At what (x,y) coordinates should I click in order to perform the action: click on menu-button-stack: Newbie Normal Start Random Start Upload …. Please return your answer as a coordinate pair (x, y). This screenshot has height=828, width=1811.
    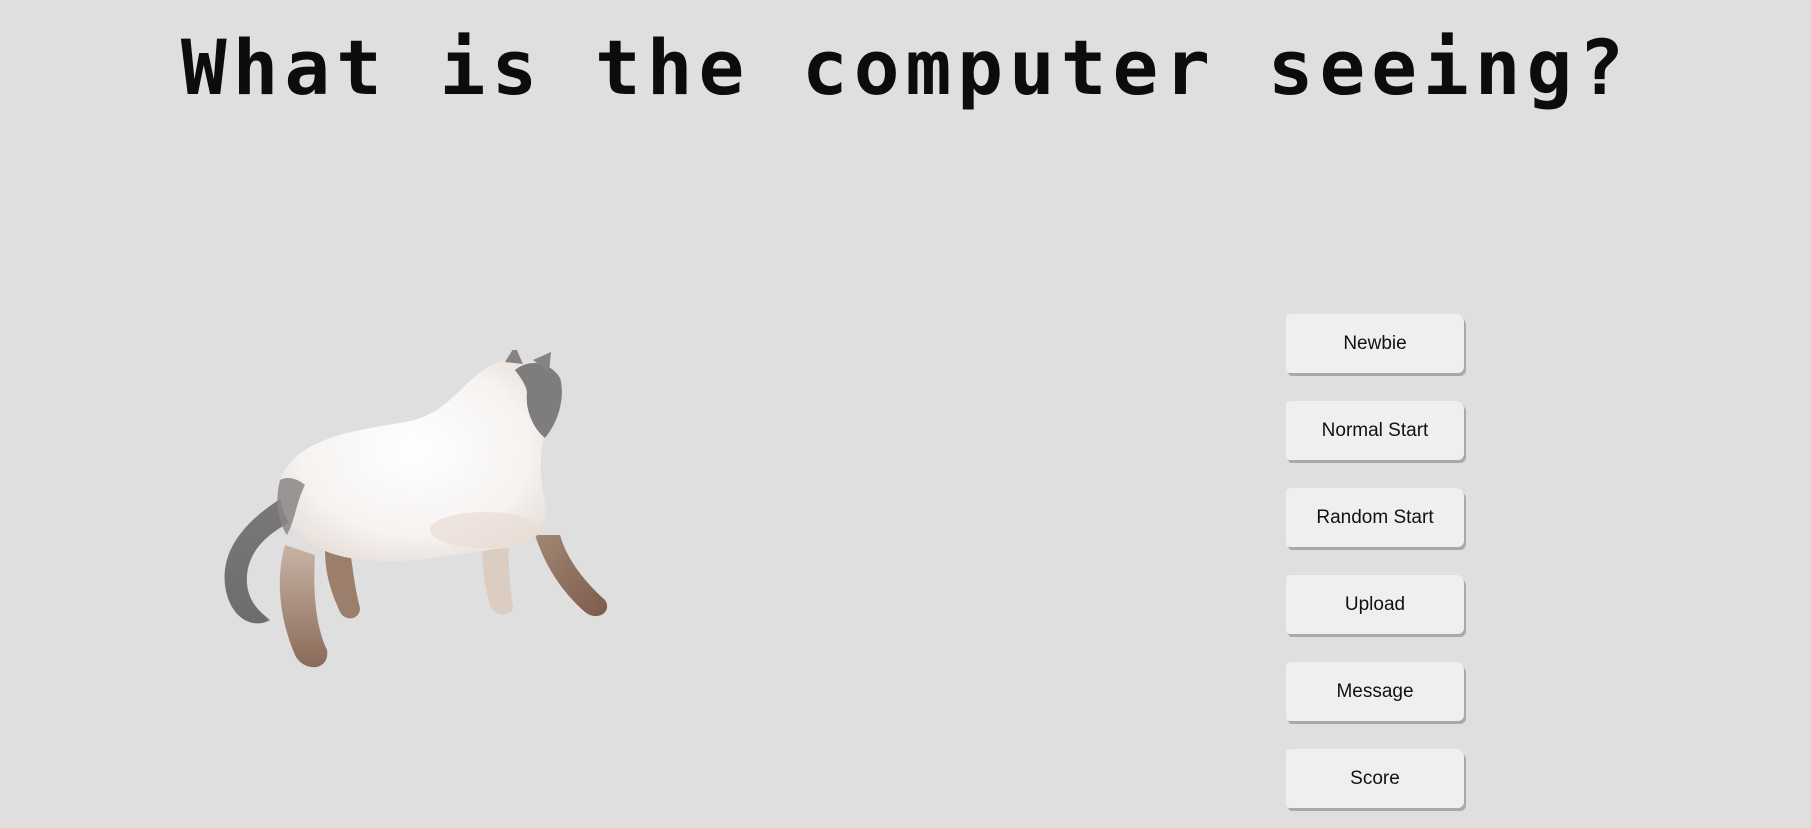
    Looking at the image, I should click on (1376, 561).